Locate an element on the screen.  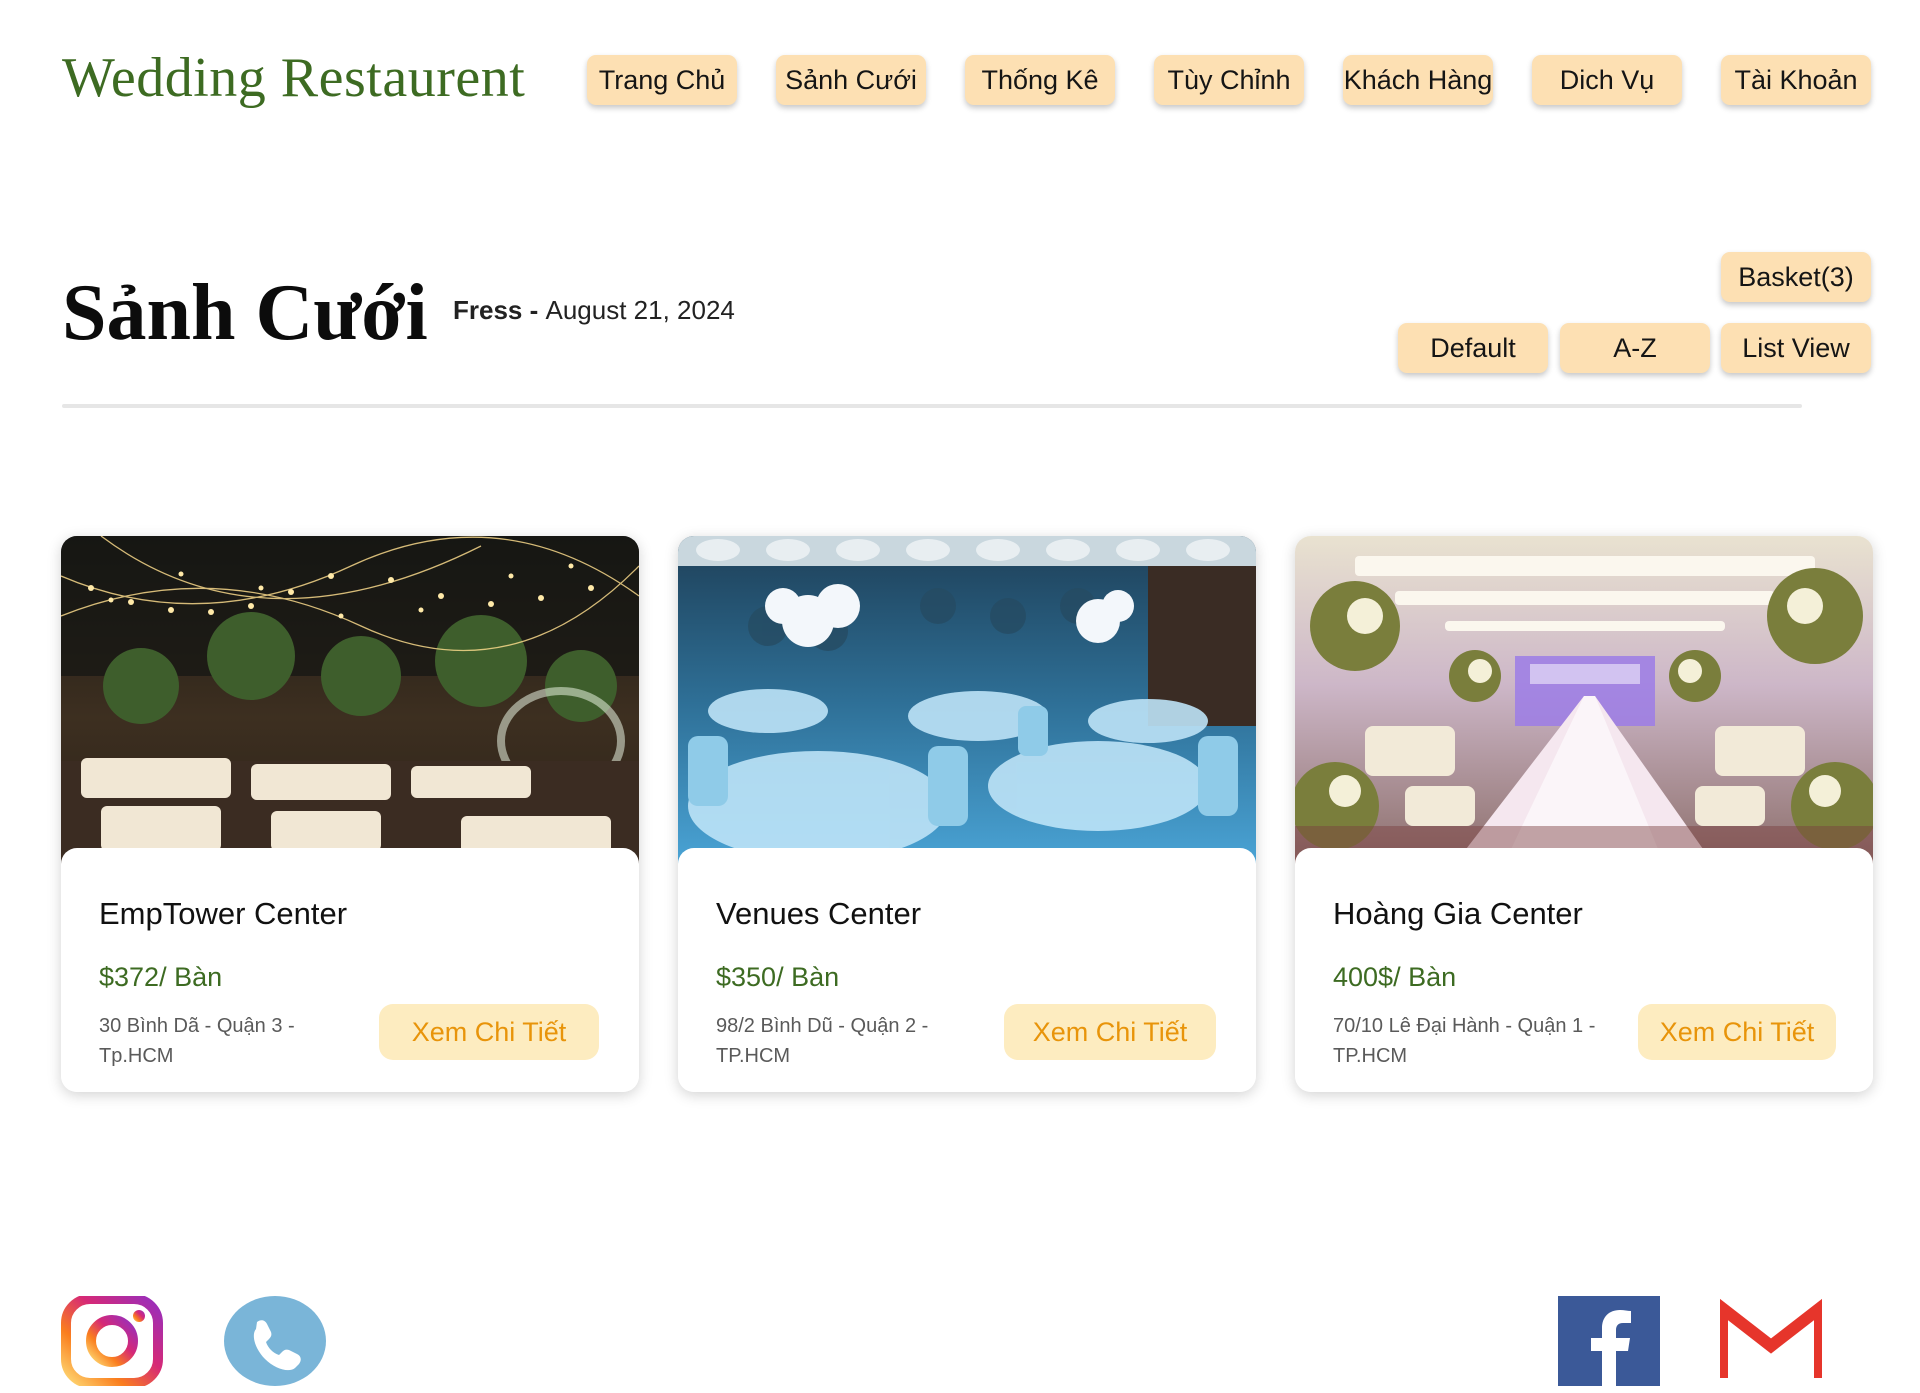
venue-photo-blue-hall is located at coordinates (967, 701).